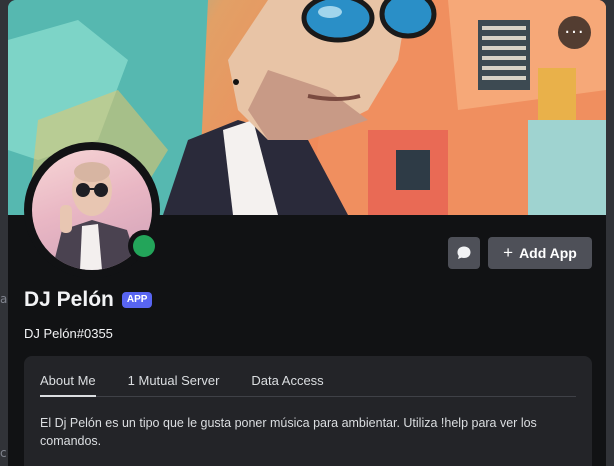  What do you see at coordinates (174, 383) in the screenshot?
I see `tab-mutual-servers: 1 Mutual Server` at bounding box center [174, 383].